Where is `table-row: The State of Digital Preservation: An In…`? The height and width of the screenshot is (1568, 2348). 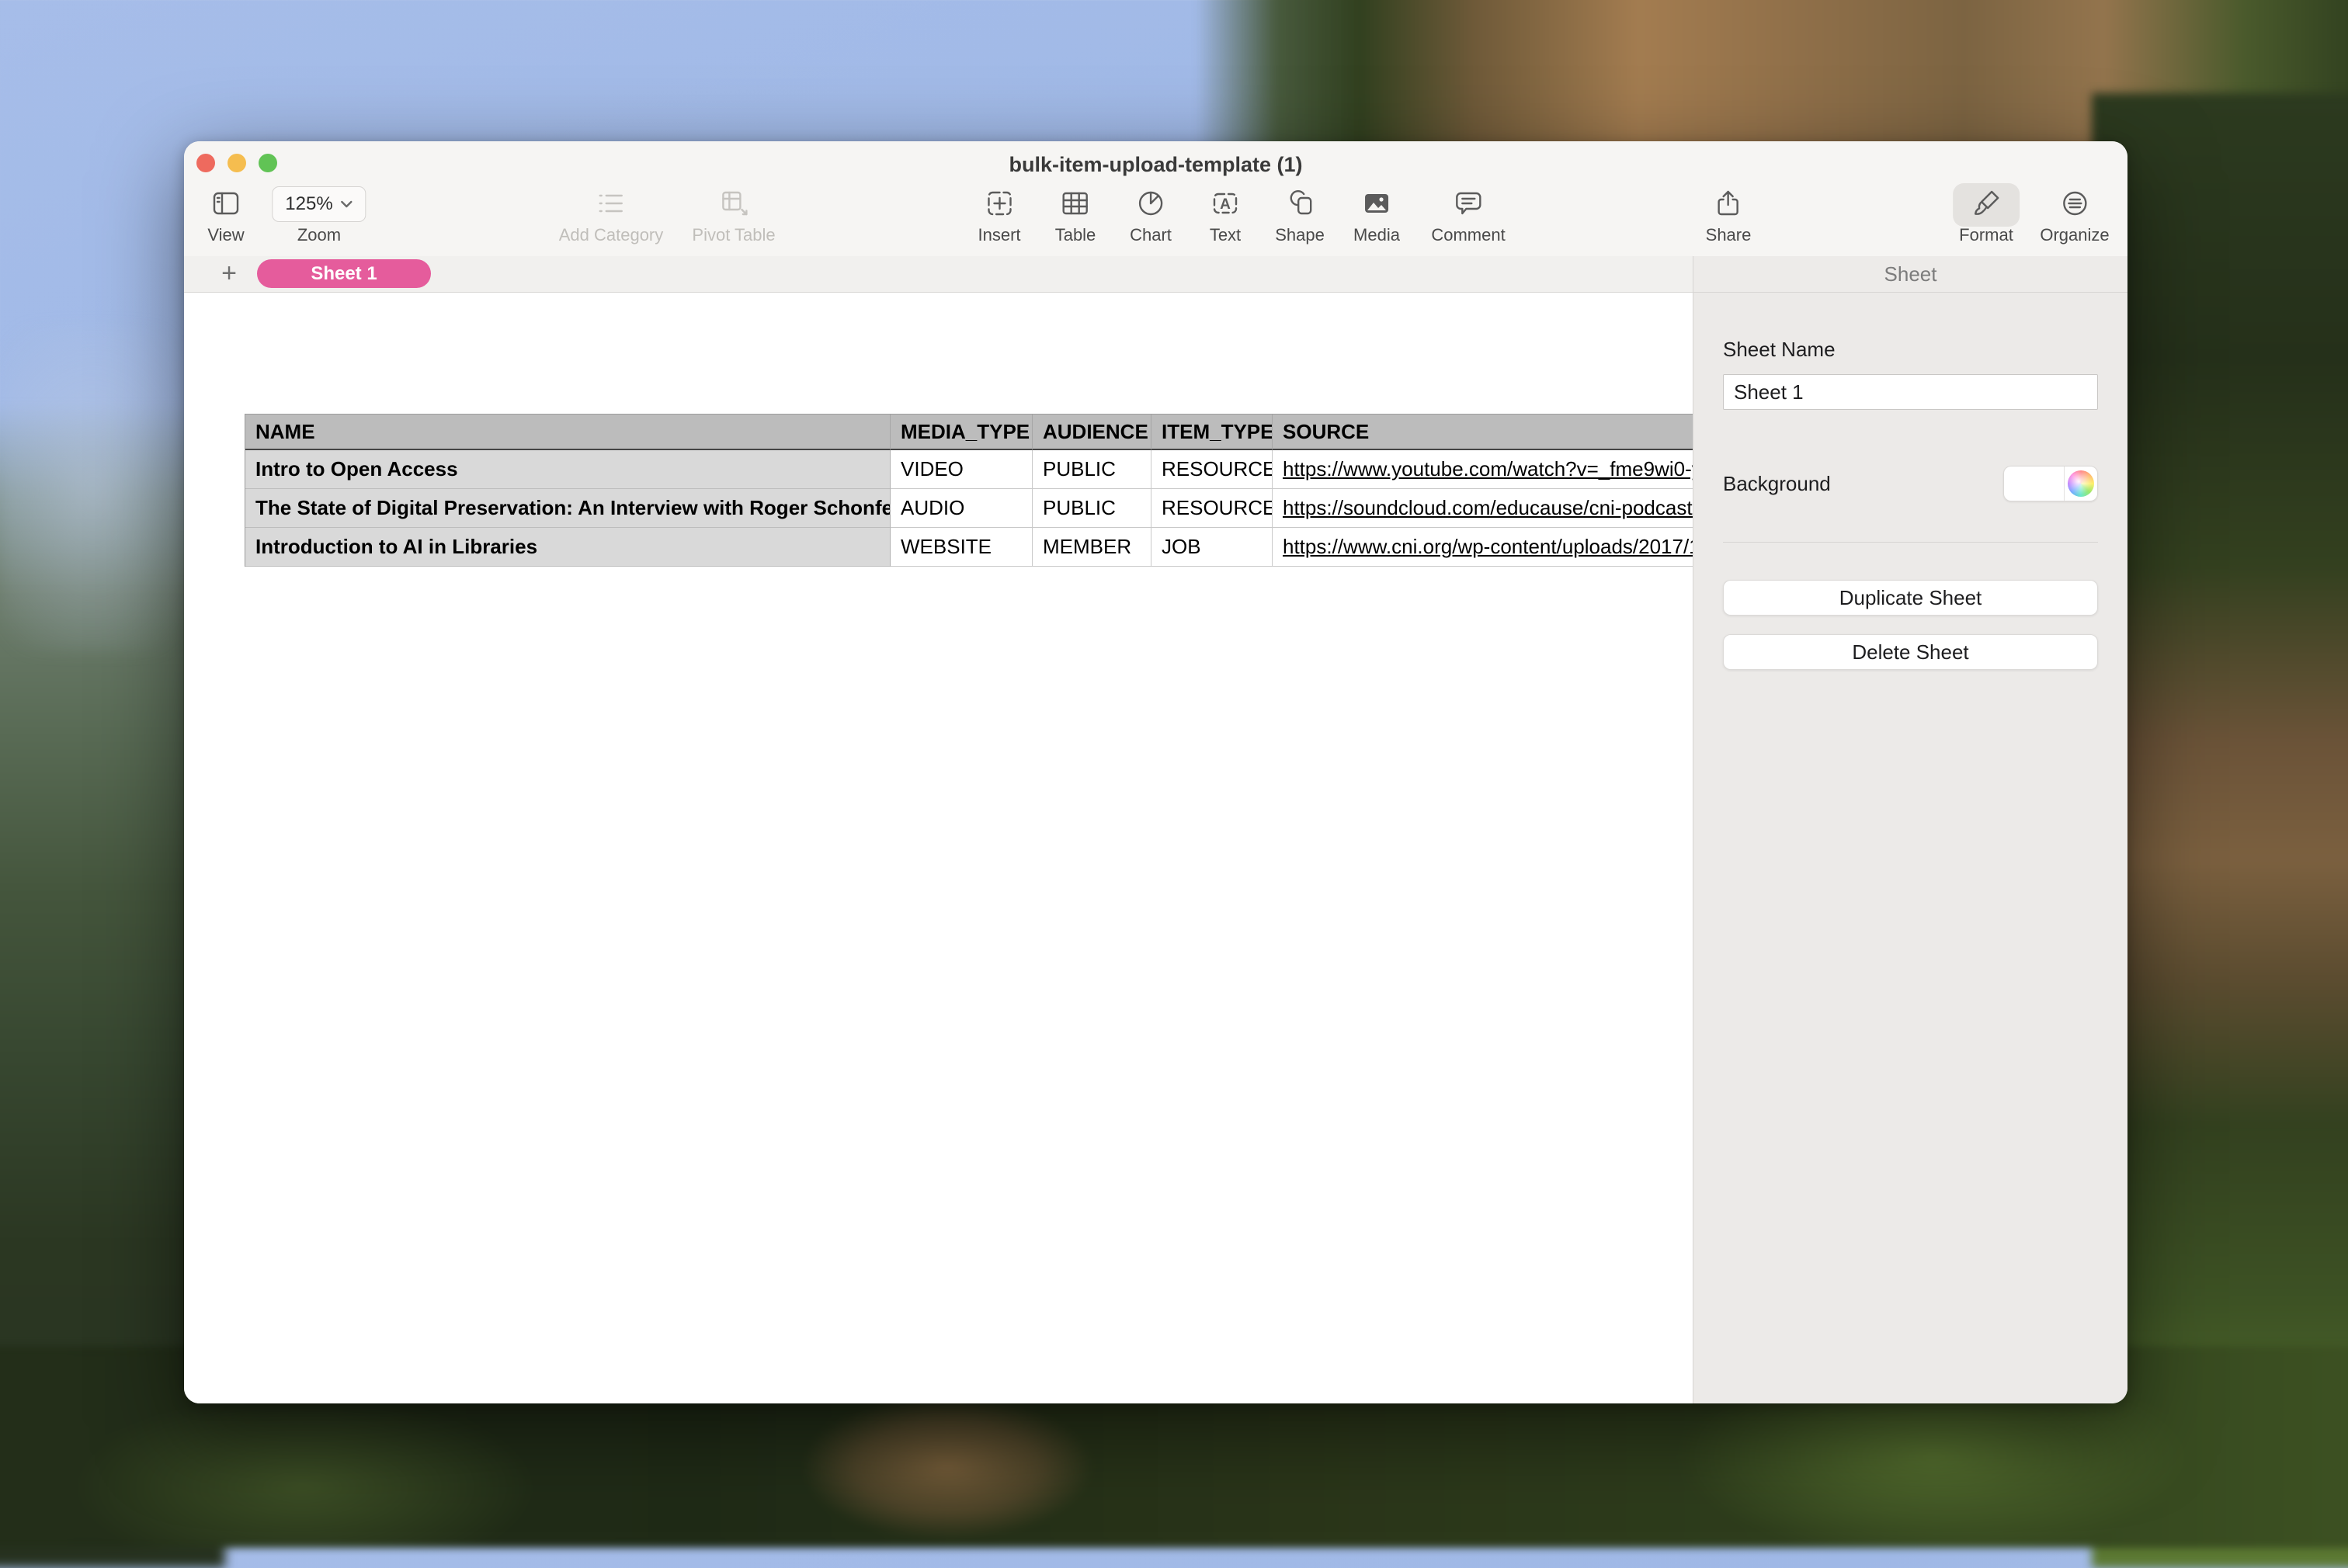 table-row: The State of Digital Preservation: An In… is located at coordinates (969, 508).